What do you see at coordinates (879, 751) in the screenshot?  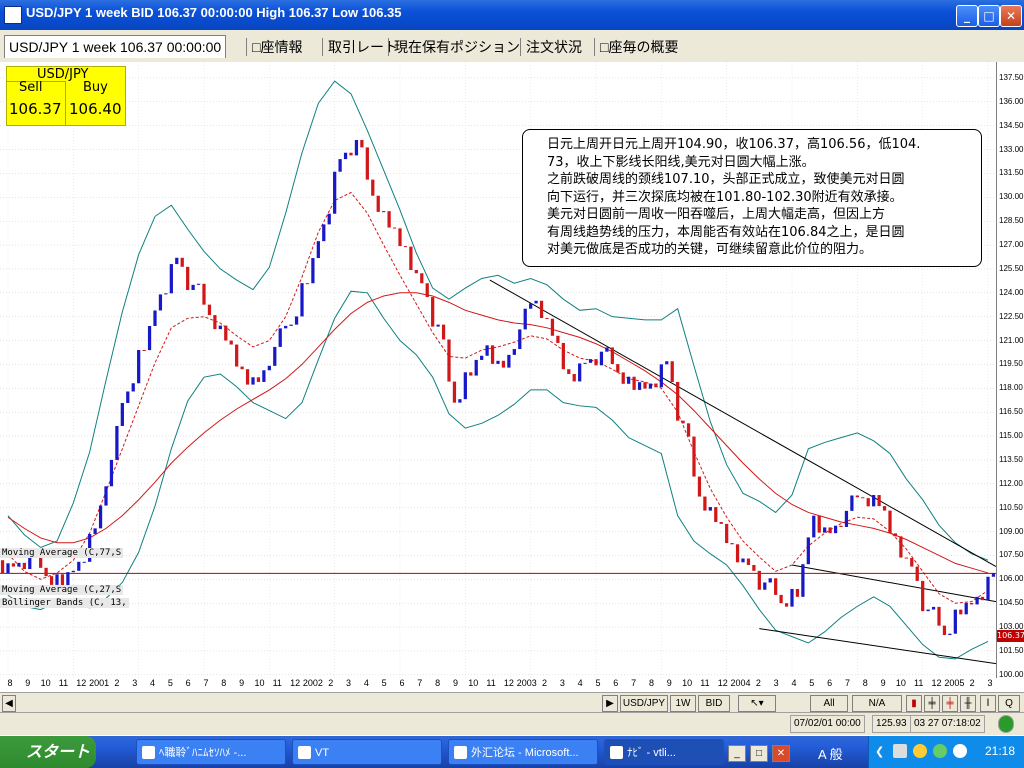 I see `tray-expand-icon: ❮` at bounding box center [879, 751].